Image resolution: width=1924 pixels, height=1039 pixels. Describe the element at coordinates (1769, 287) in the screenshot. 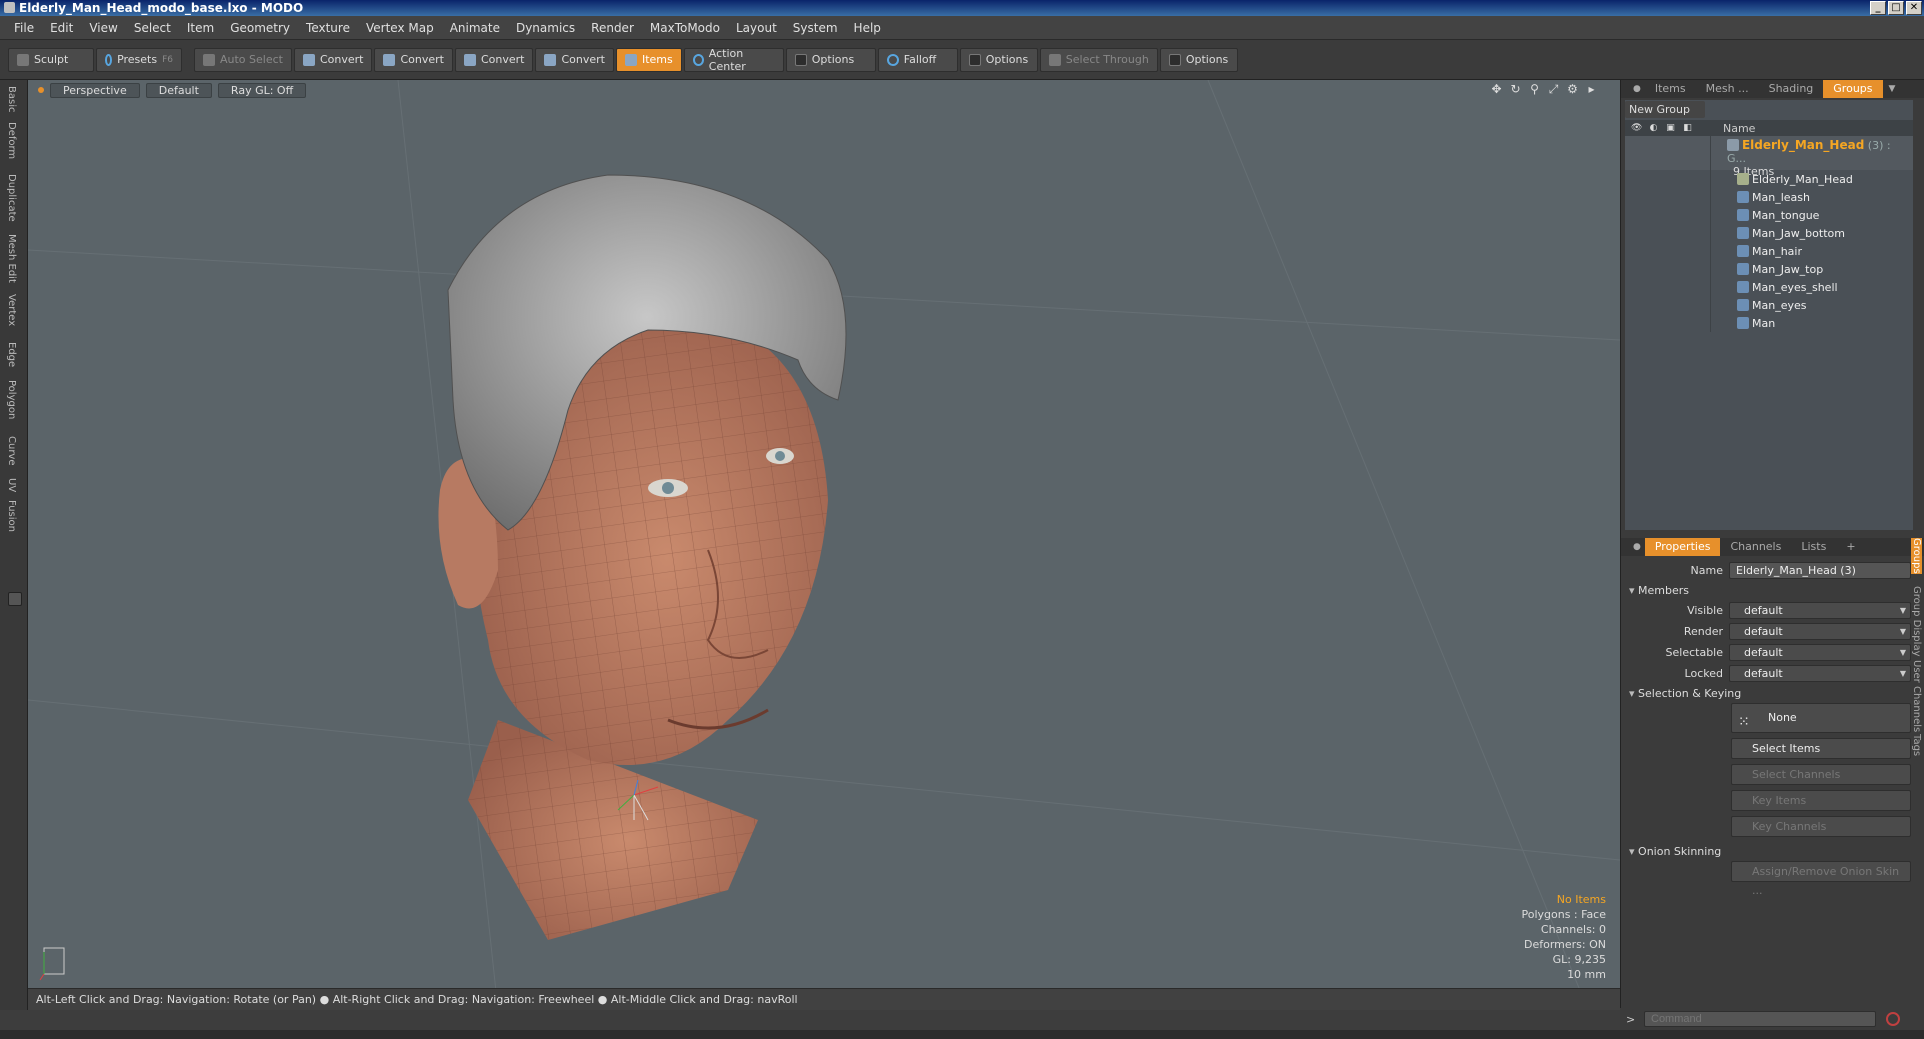

I see `list-item: Man_eyes_shell` at that location.